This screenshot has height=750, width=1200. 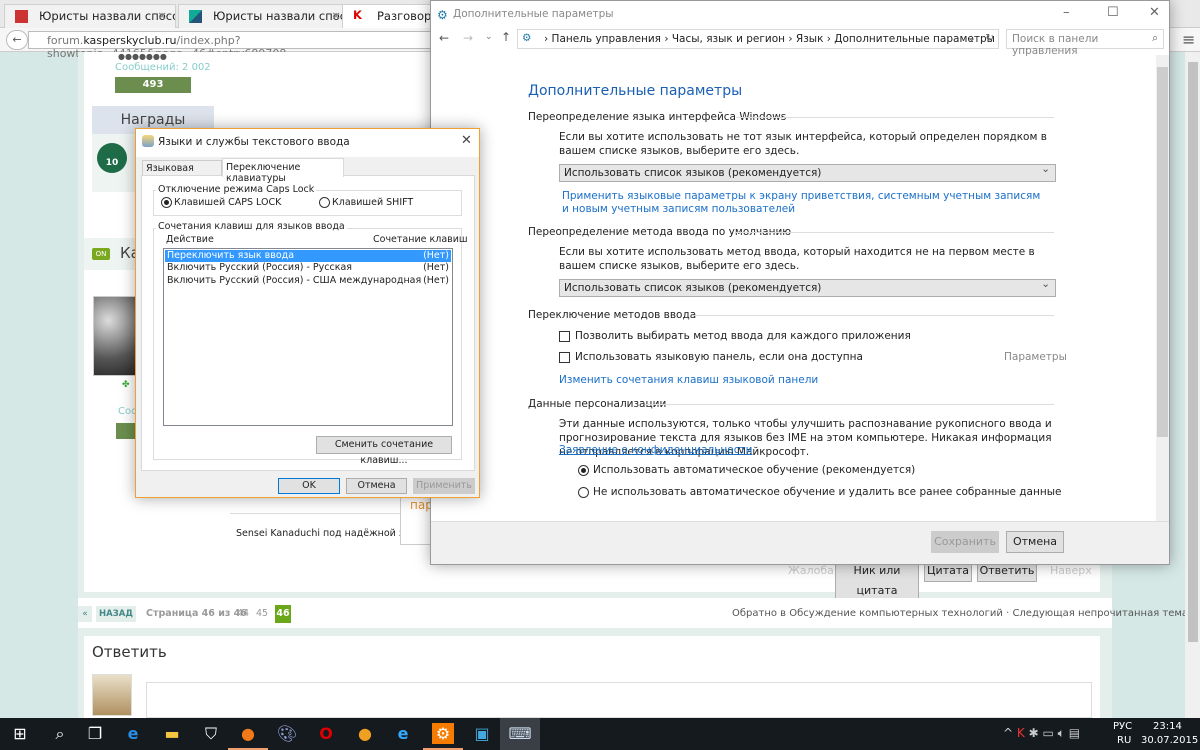 I want to click on close-icon: ✕, so click(x=466, y=140).